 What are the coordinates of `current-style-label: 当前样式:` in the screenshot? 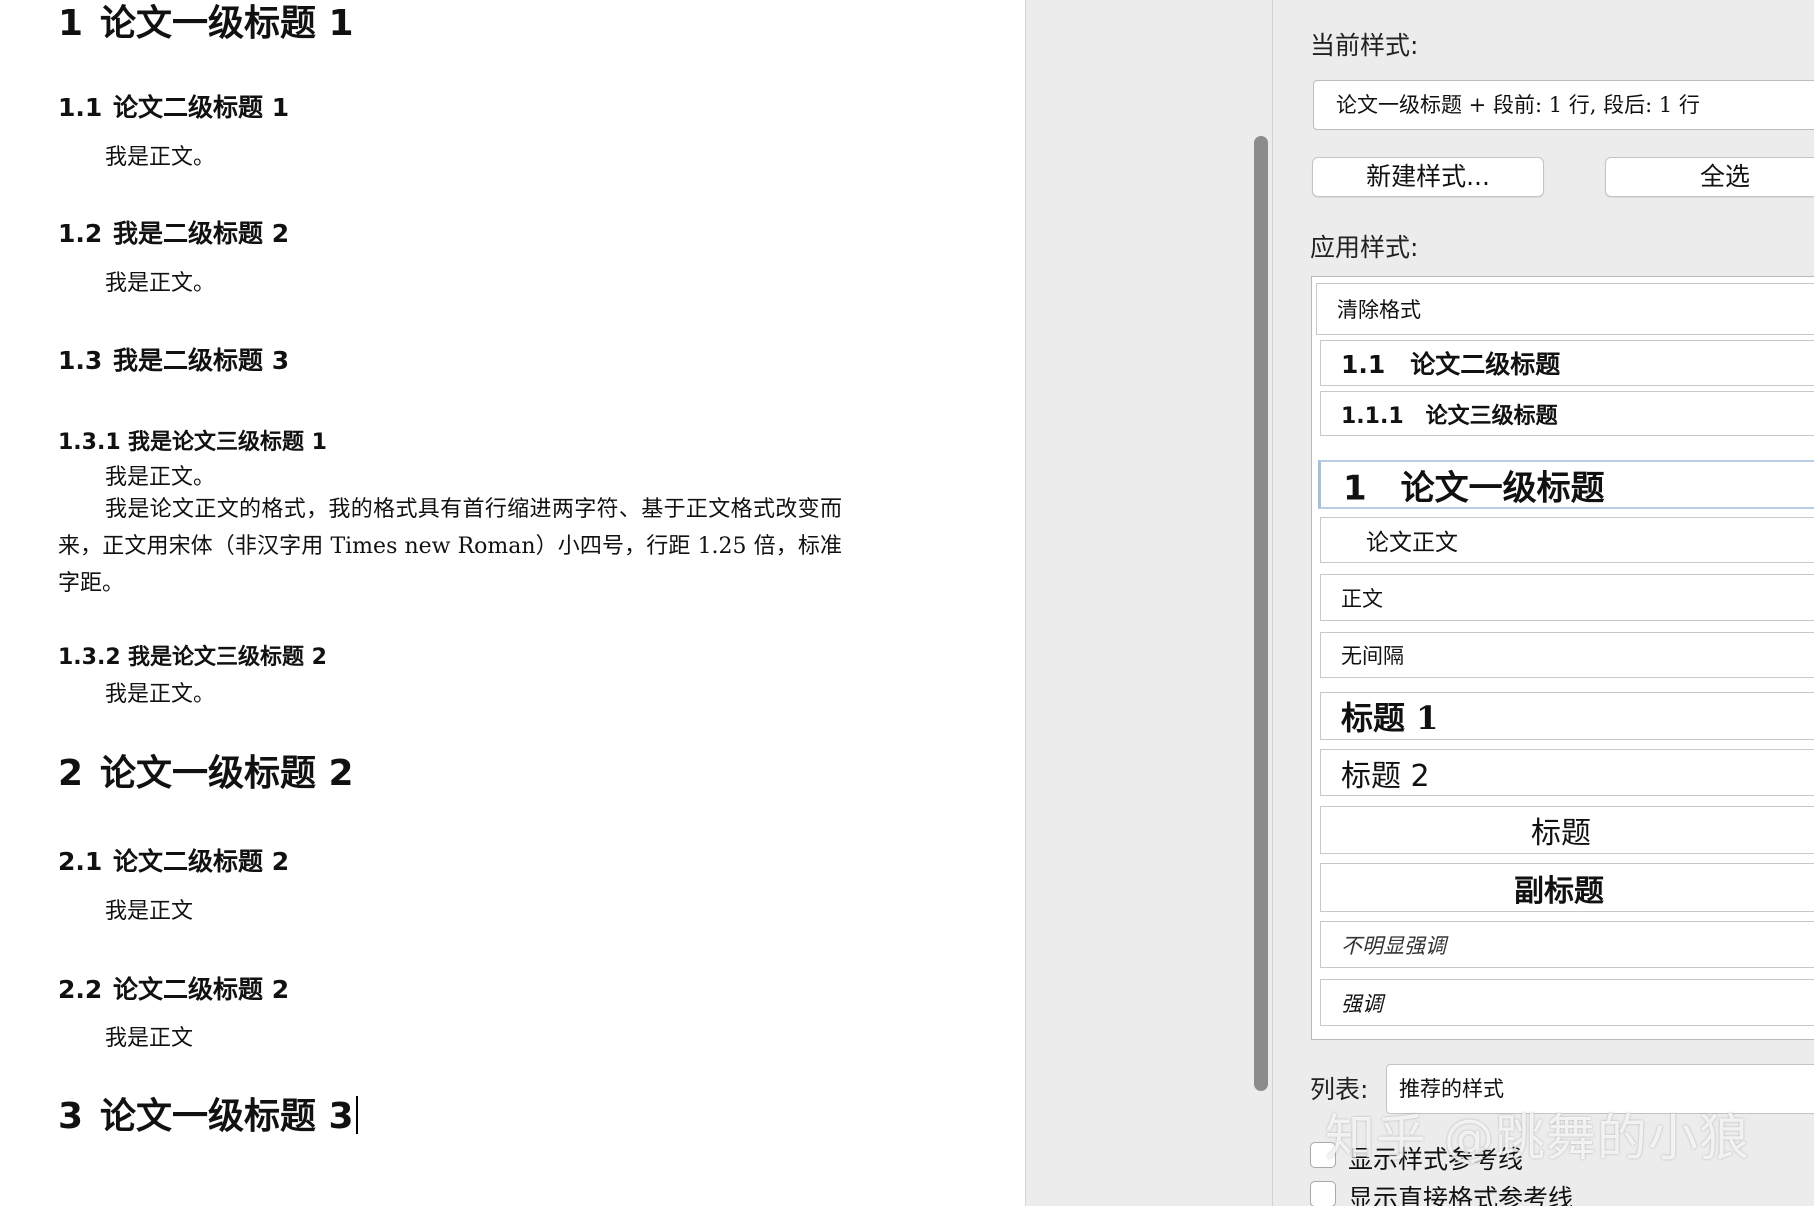 It's located at (1364, 45).